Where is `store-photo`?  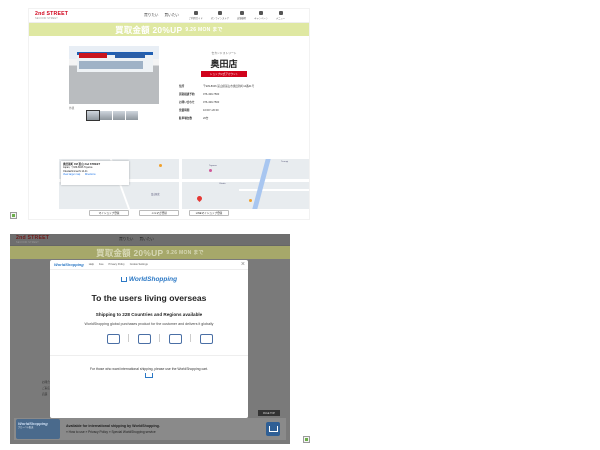 store-photo is located at coordinates (114, 75).